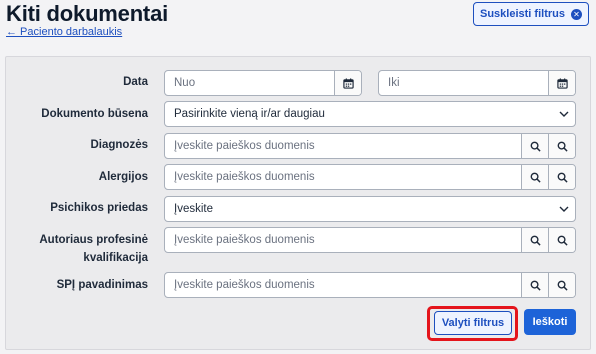 The height and width of the screenshot is (354, 596). Describe the element at coordinates (102, 285) in the screenshot. I see `institution-label: SPĮ pavadinimas` at that location.